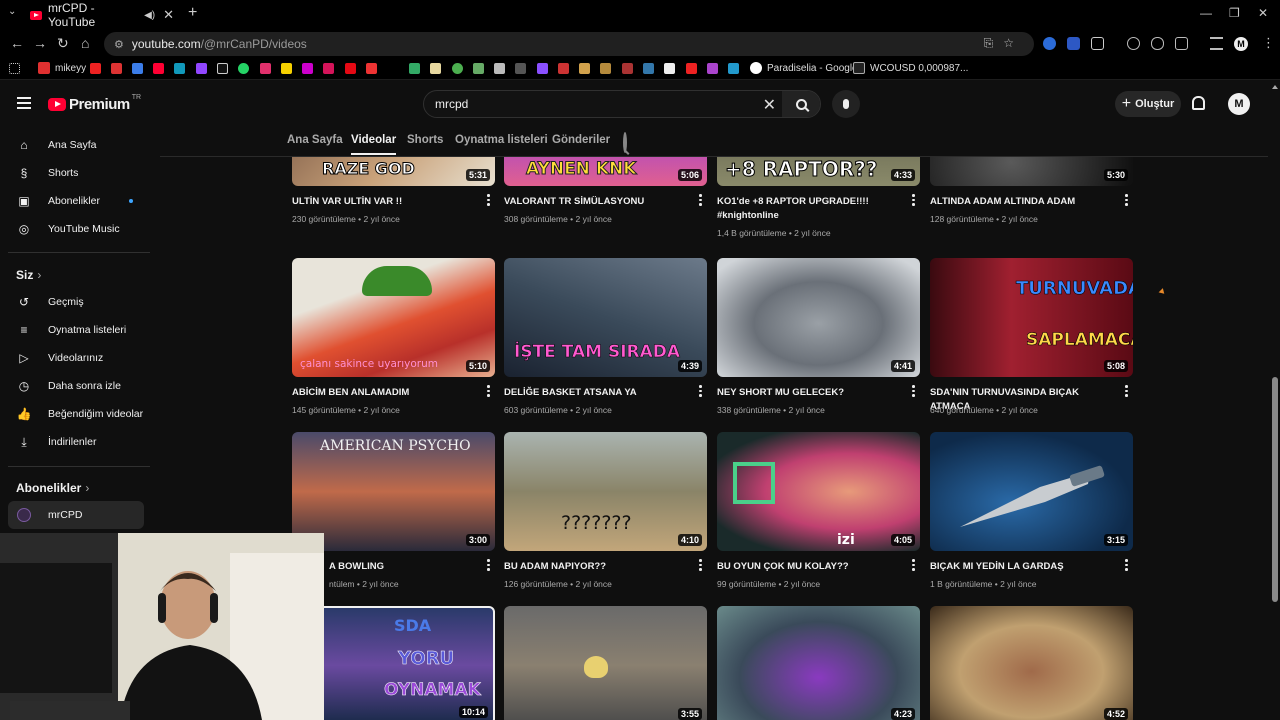 This screenshot has height=720, width=1280. Describe the element at coordinates (769, 105) in the screenshot. I see `clear-search-icon: ✕` at that location.